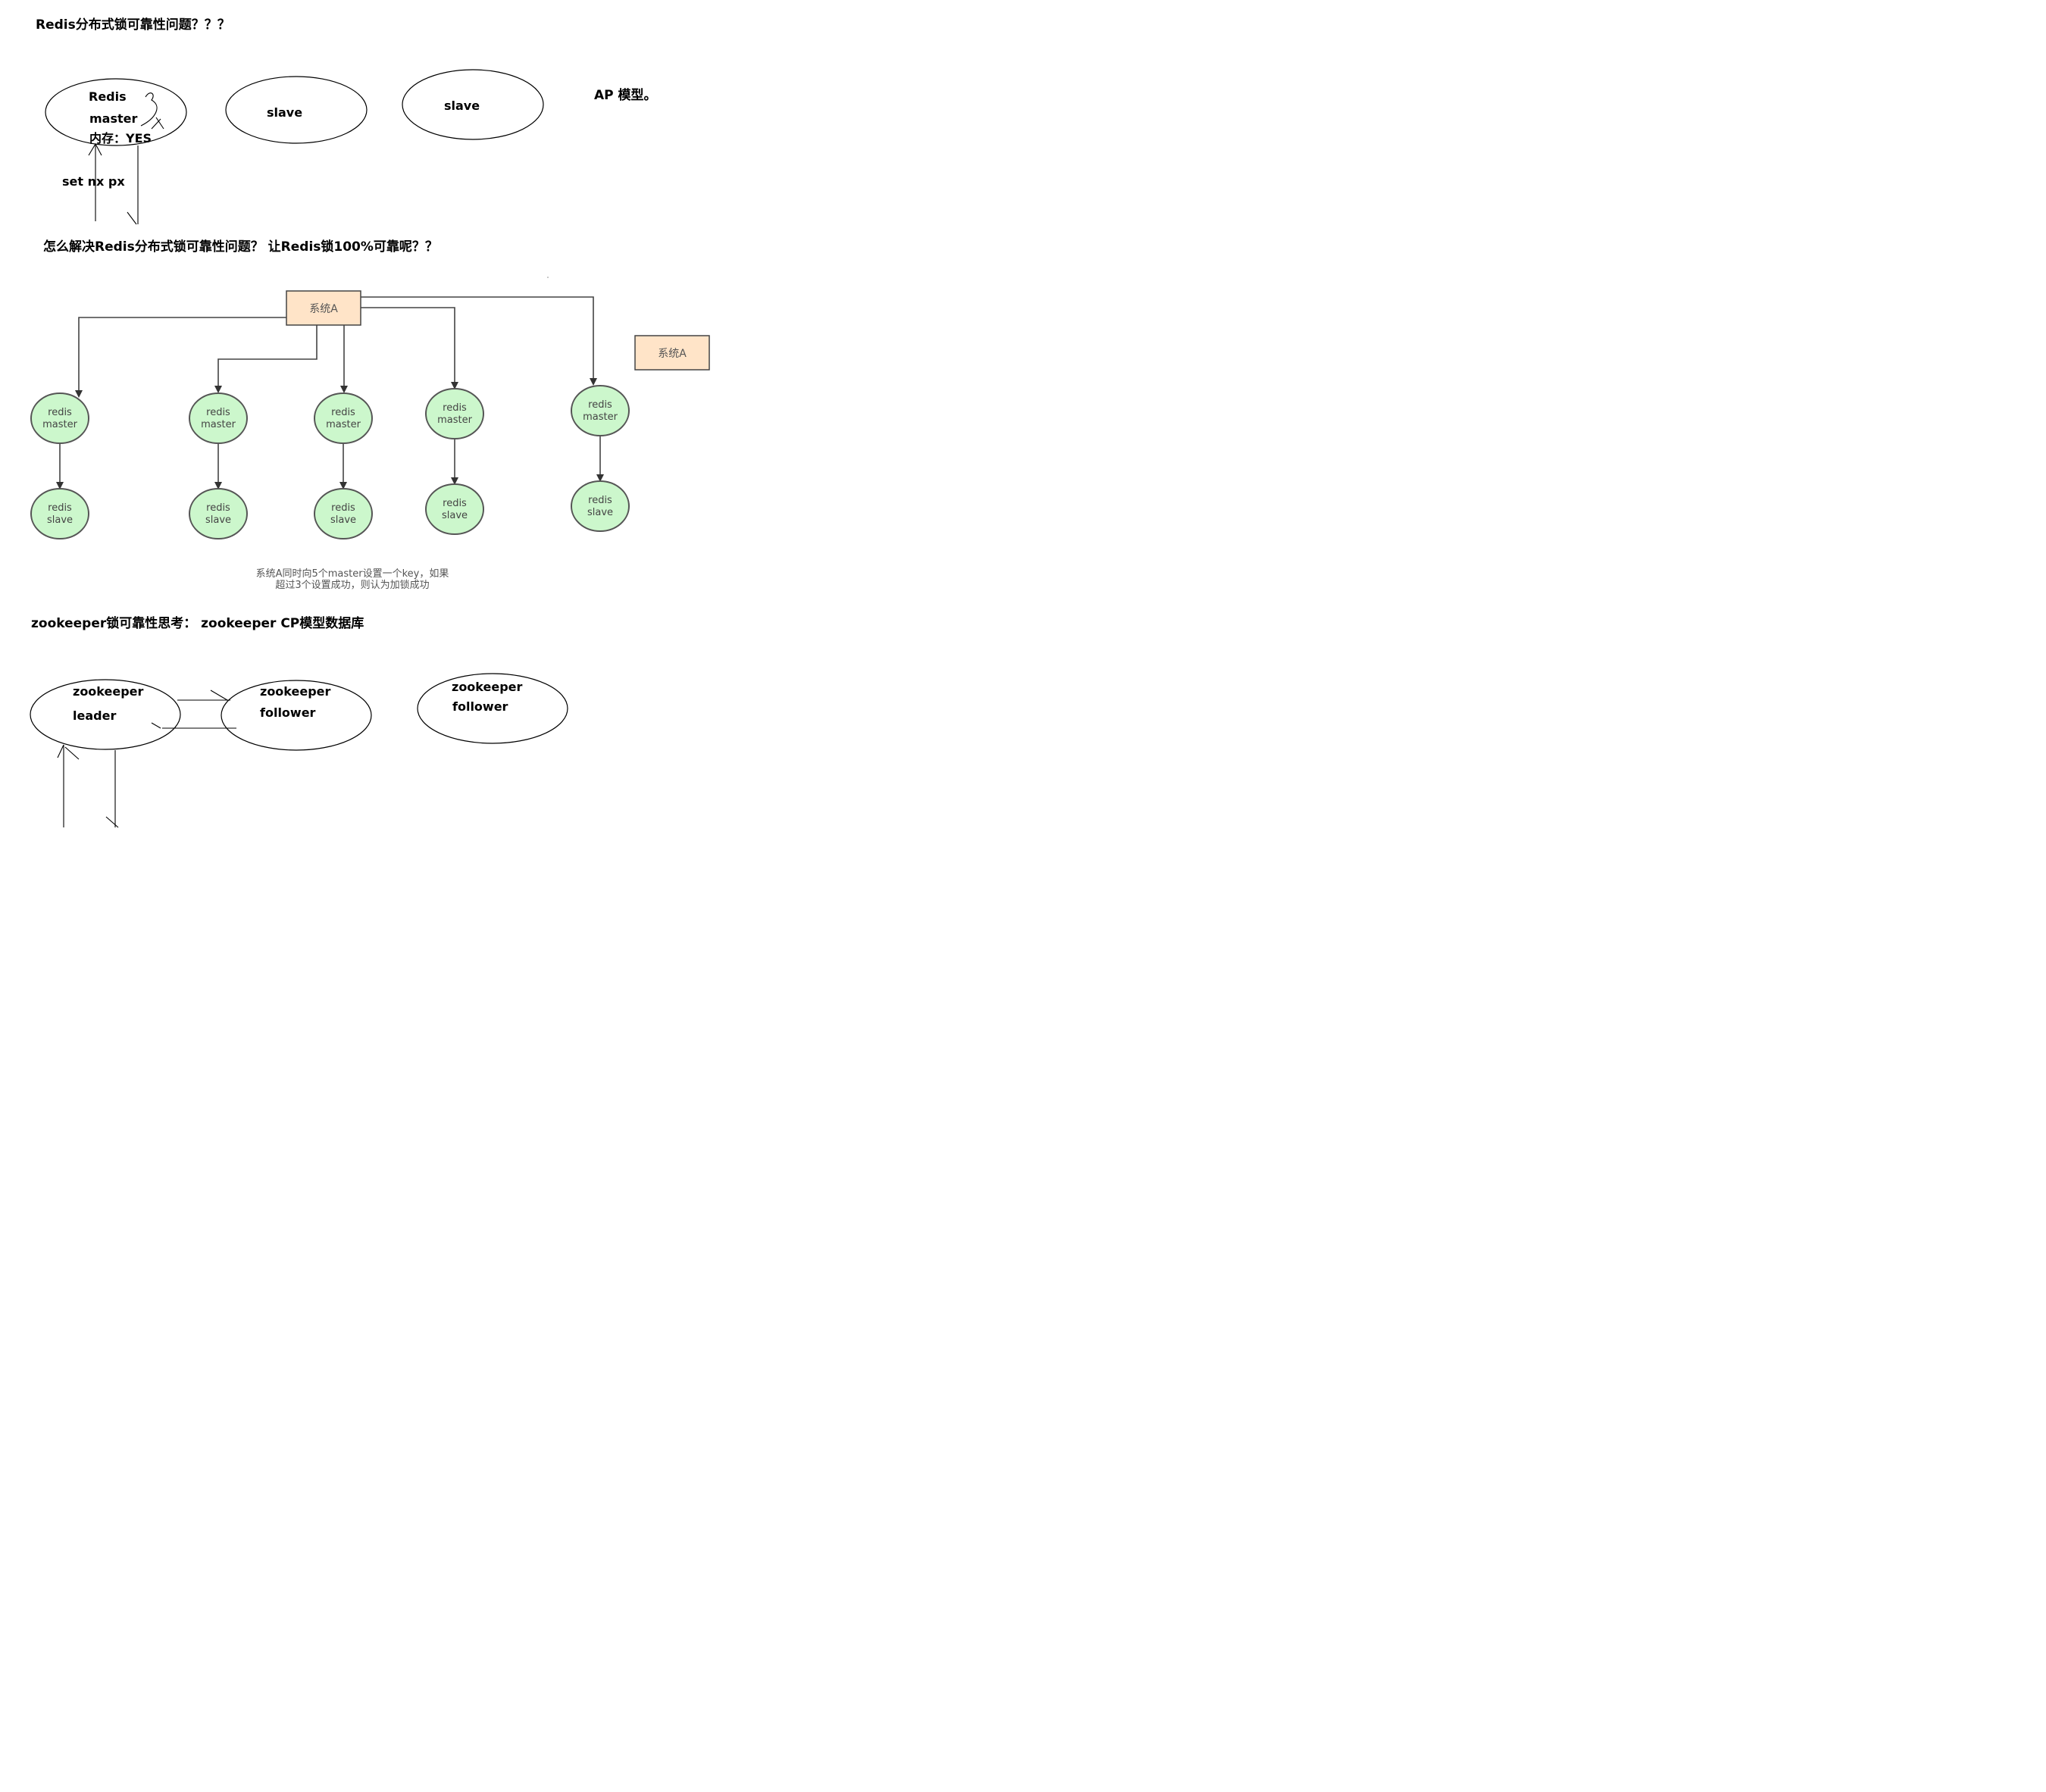 The image size is (2046, 1792). What do you see at coordinates (352, 585) in the screenshot?
I see `redlock-caption-line-2: 超过3个设置成功，则认为加锁成功` at bounding box center [352, 585].